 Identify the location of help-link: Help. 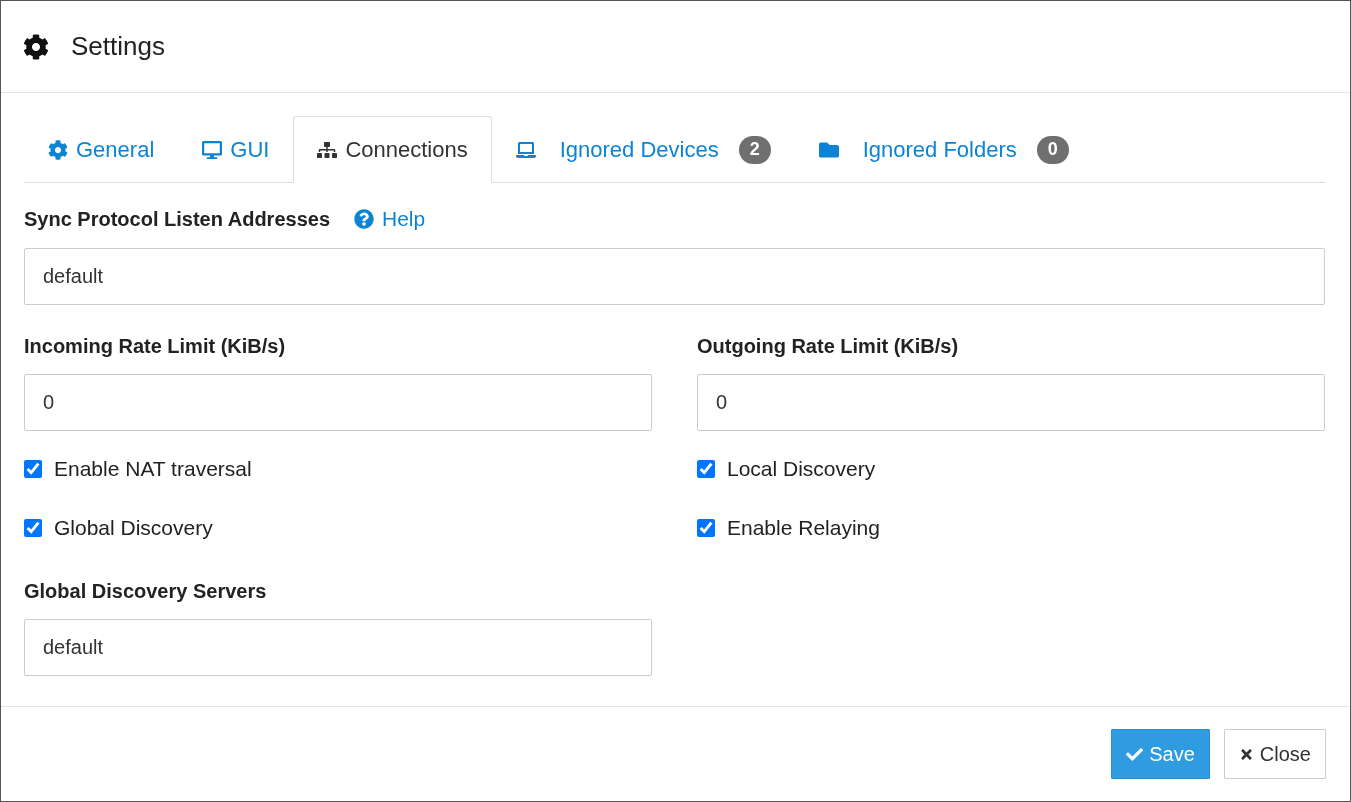
(390, 219).